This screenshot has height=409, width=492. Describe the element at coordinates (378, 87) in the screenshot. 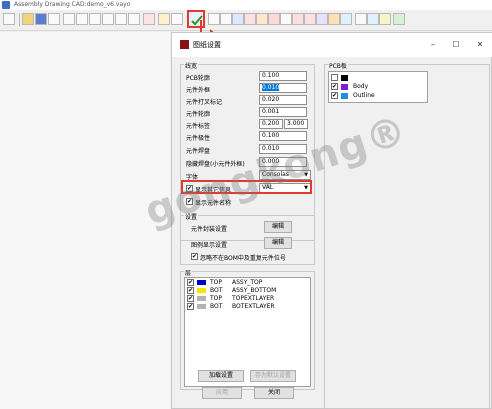

I see `pcb-item-list: ✔ Body ✔ Outline` at that location.